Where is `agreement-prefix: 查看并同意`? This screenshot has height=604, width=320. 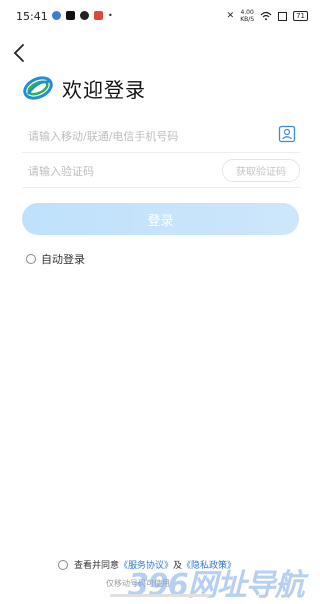 agreement-prefix: 查看并同意 is located at coordinates (97, 566).